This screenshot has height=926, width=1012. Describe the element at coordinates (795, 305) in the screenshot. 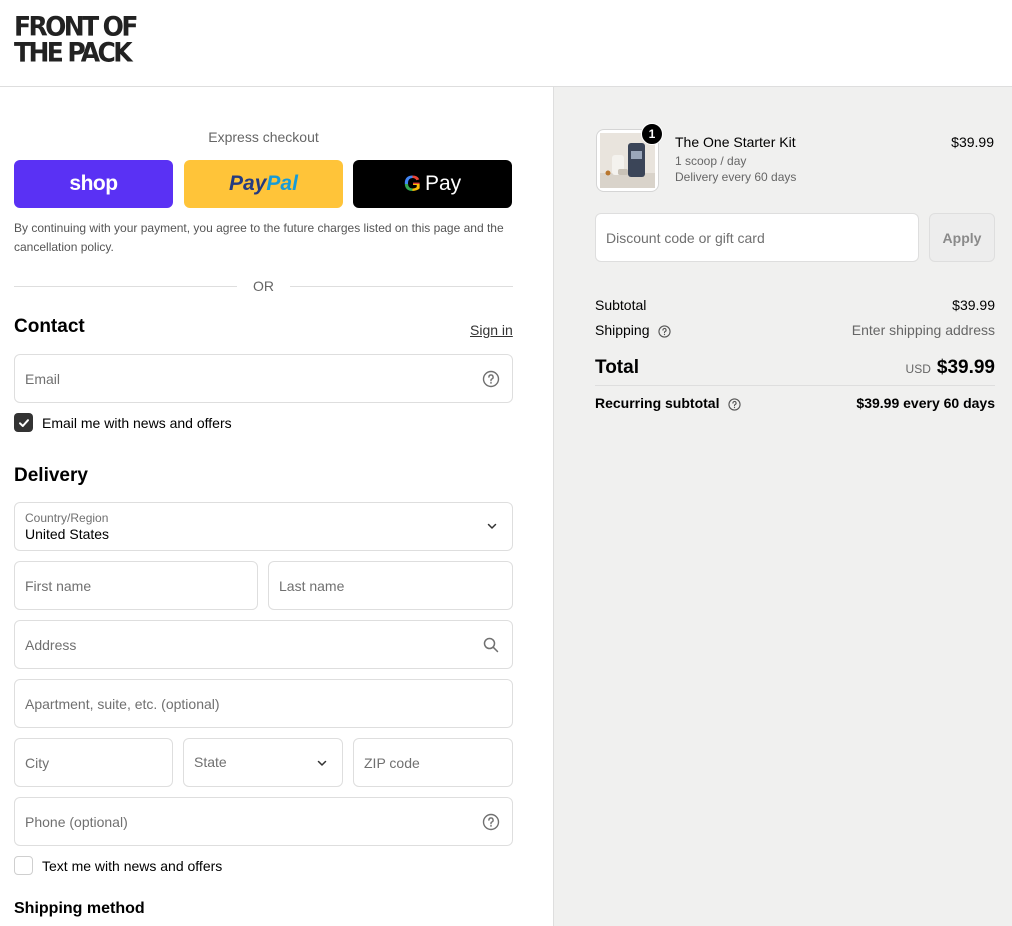

I see `subtotal-row: Subtotal $39.99` at that location.